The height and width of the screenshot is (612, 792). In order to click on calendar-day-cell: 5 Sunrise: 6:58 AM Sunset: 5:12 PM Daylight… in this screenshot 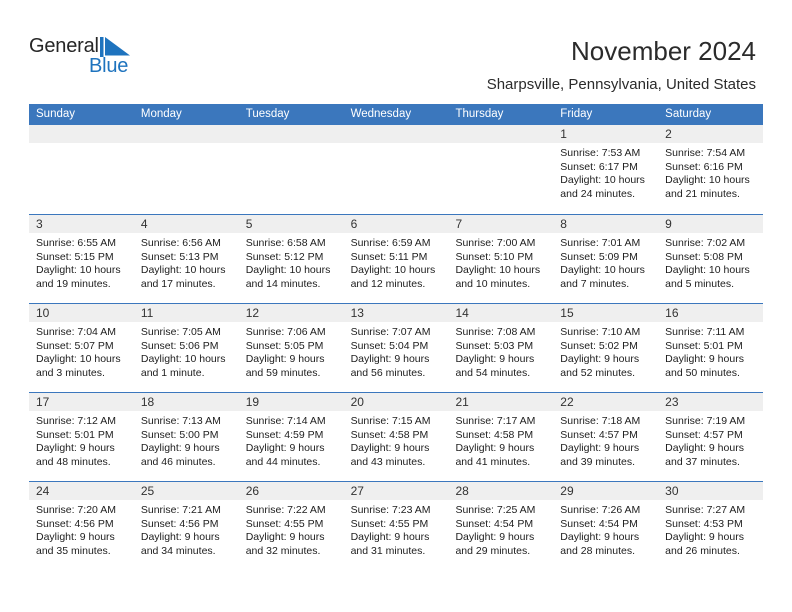, I will do `click(291, 259)`.